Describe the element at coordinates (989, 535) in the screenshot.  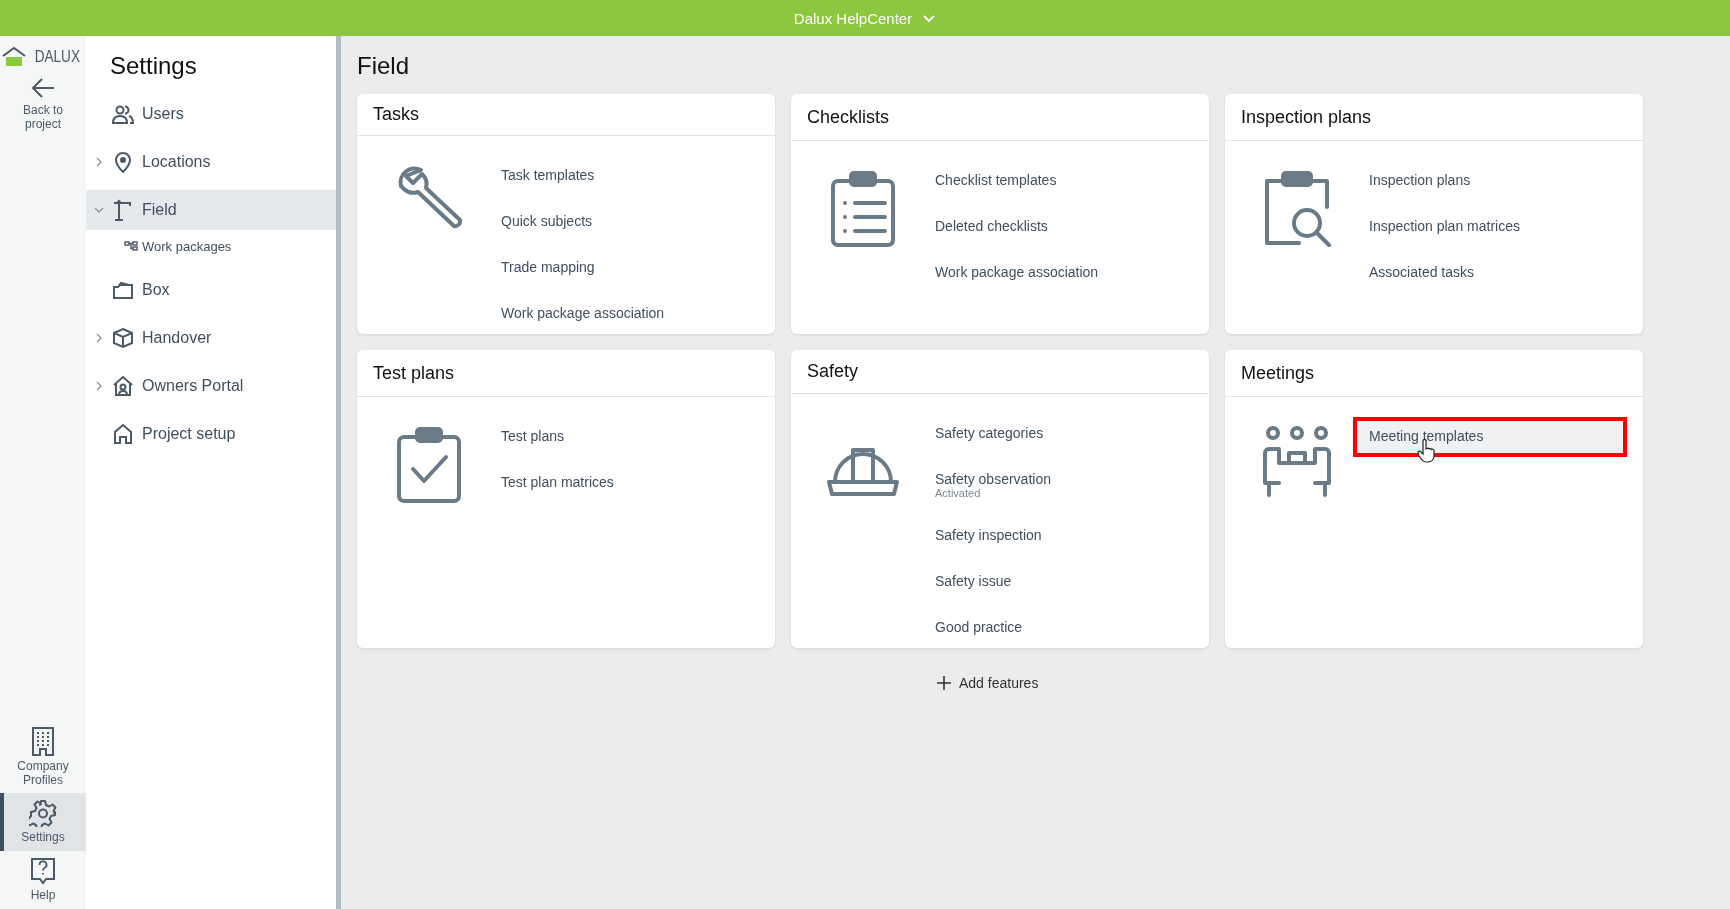
I see `link-label: Safety inspection` at that location.